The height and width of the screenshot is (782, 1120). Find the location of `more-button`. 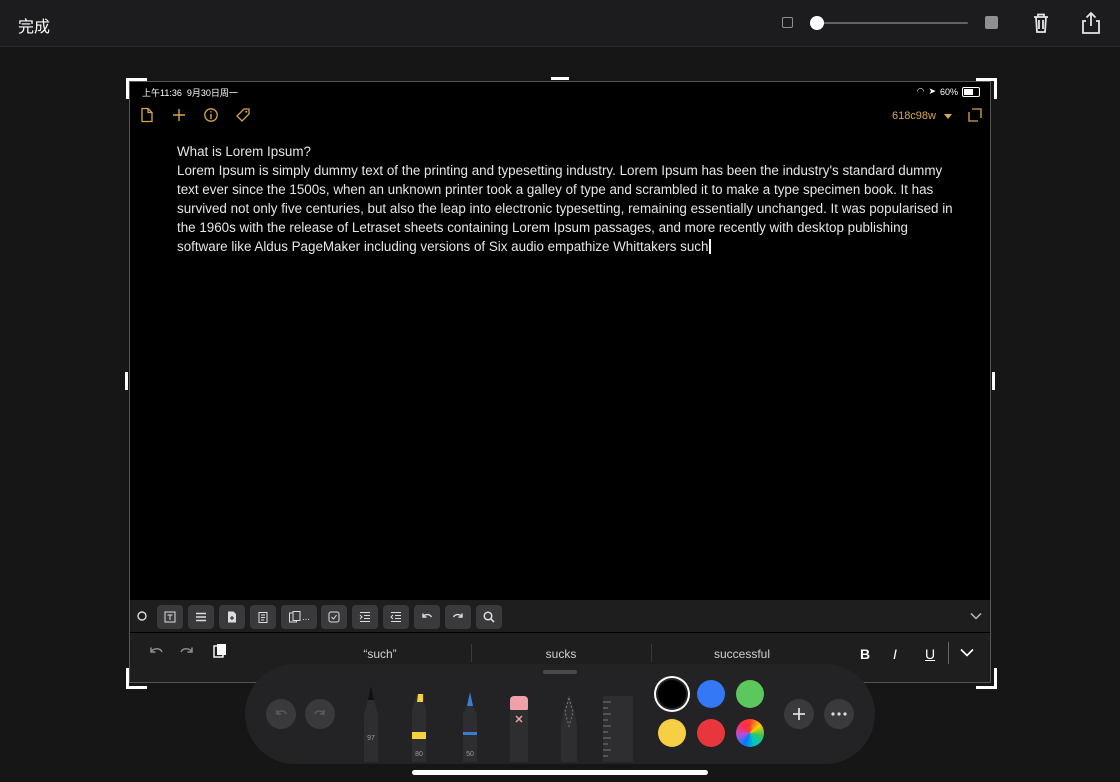

more-button is located at coordinates (839, 714).